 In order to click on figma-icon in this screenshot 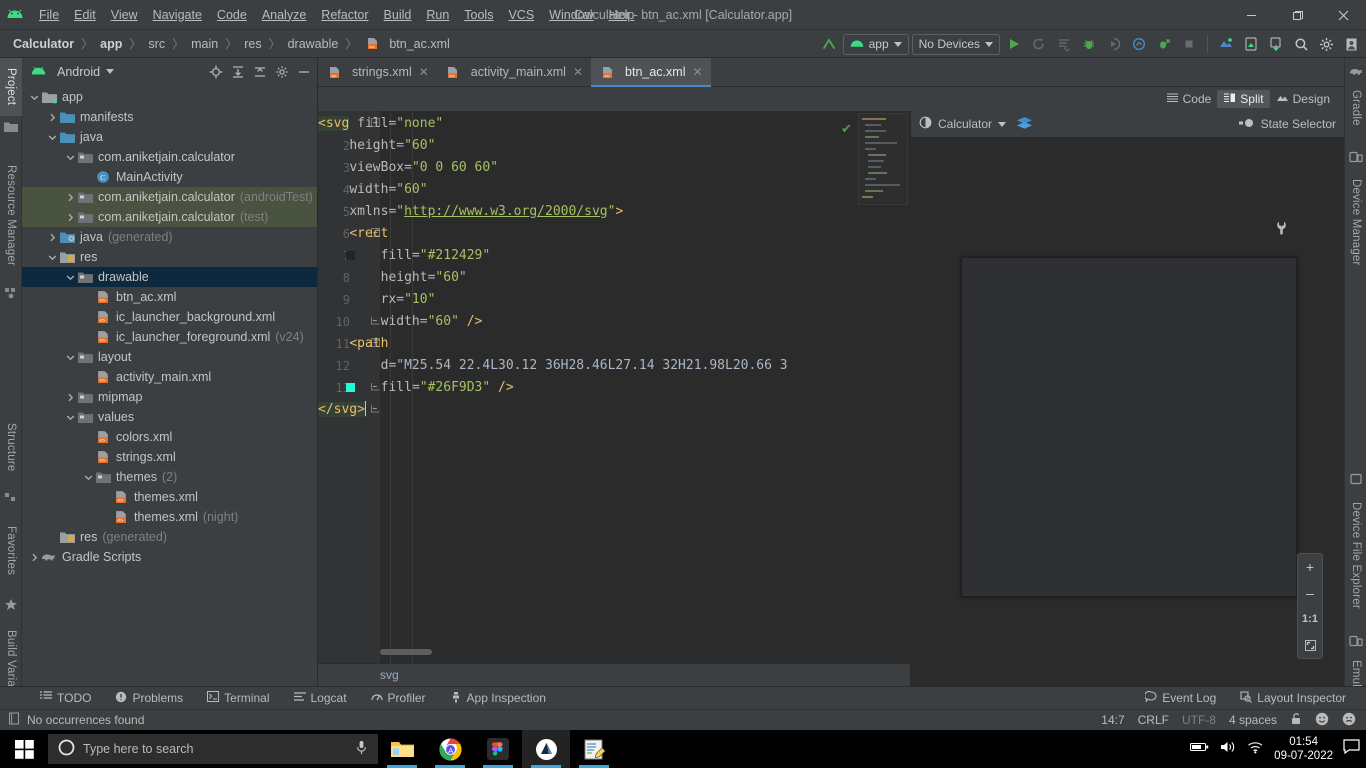, I will do `click(498, 749)`.